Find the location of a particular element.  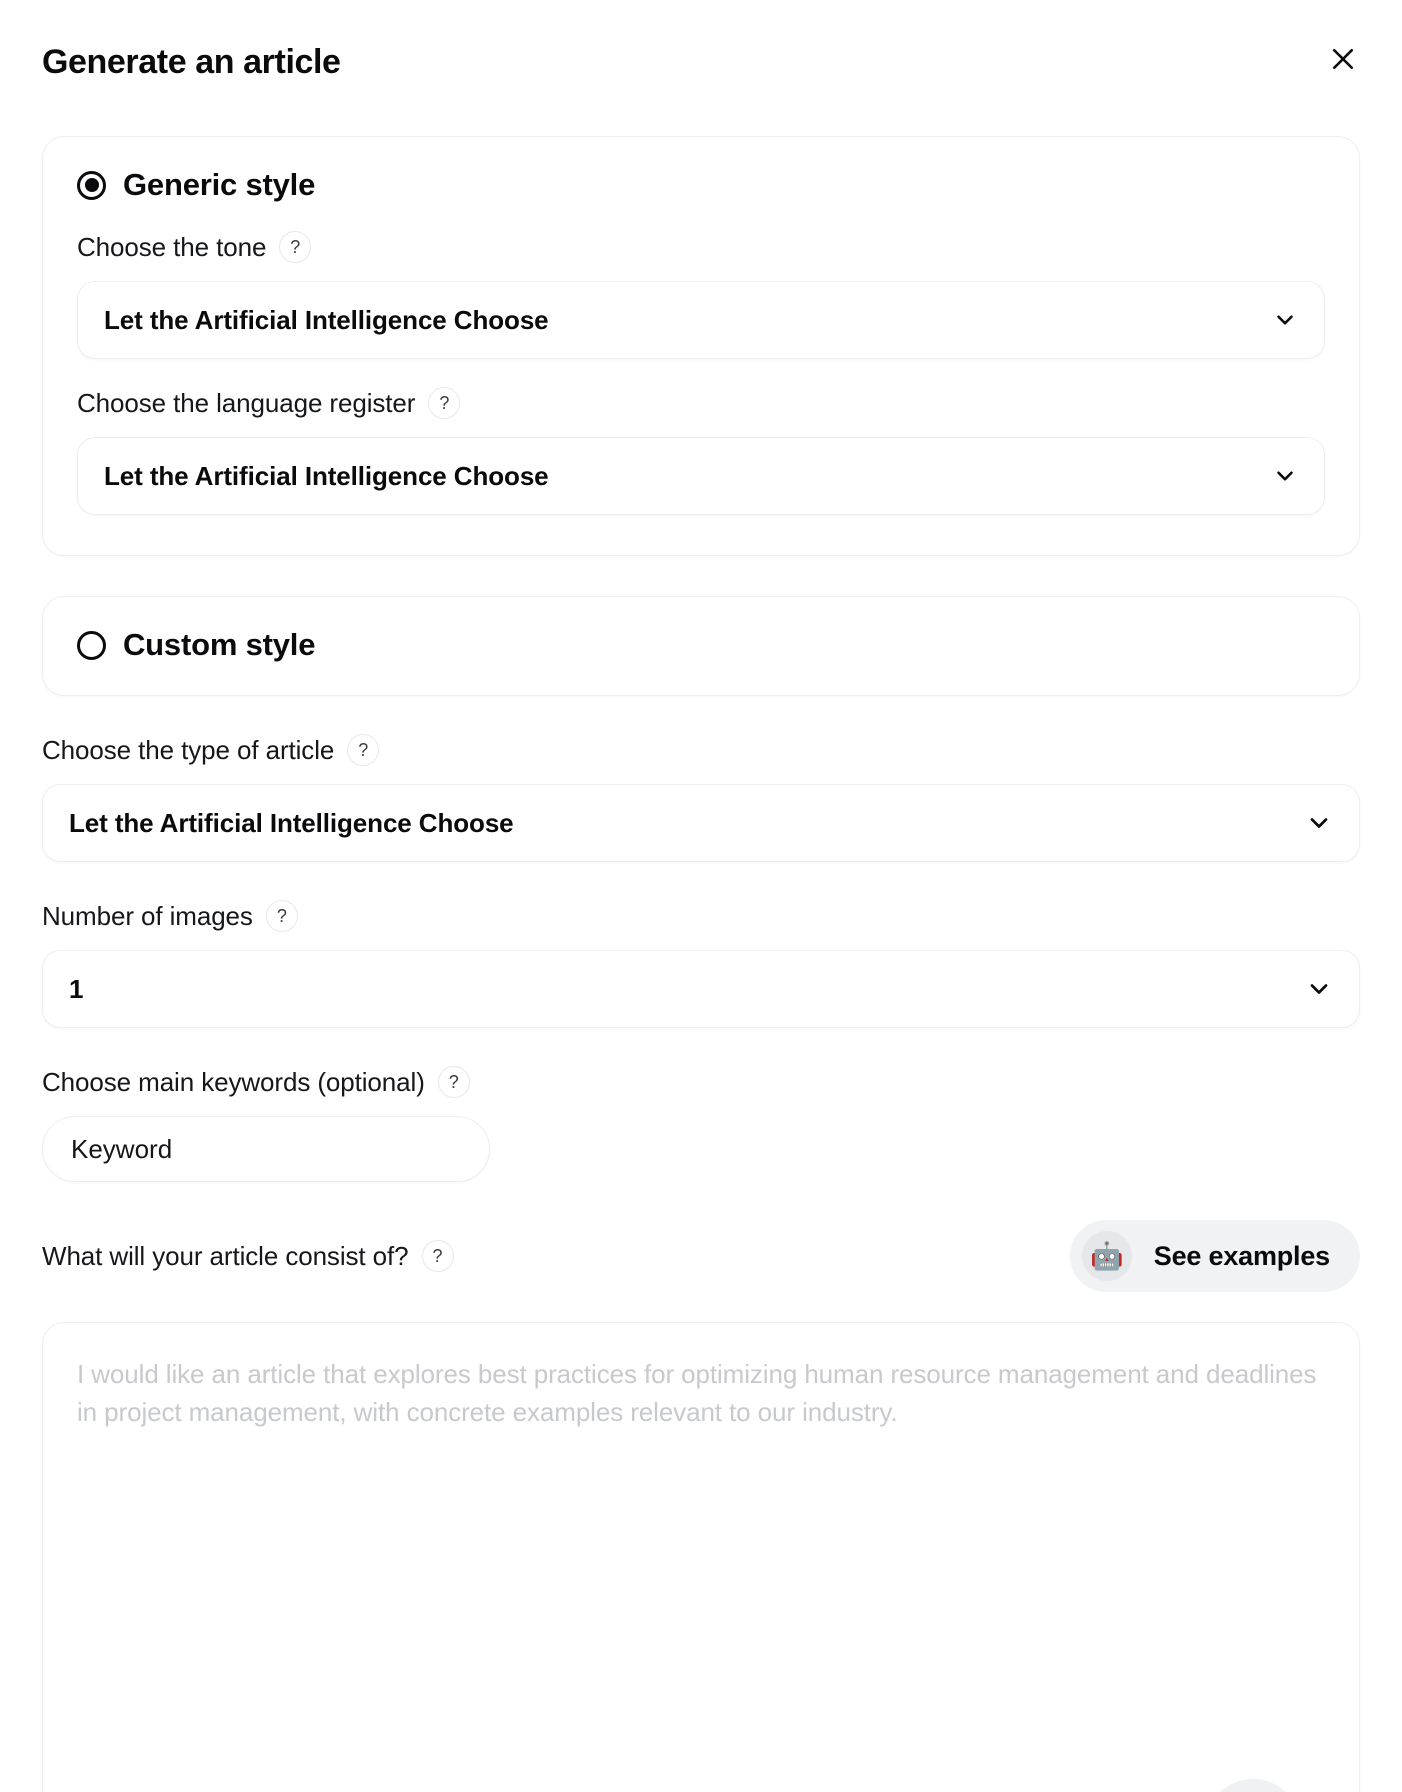

page-title: Generate an article is located at coordinates (191, 62).